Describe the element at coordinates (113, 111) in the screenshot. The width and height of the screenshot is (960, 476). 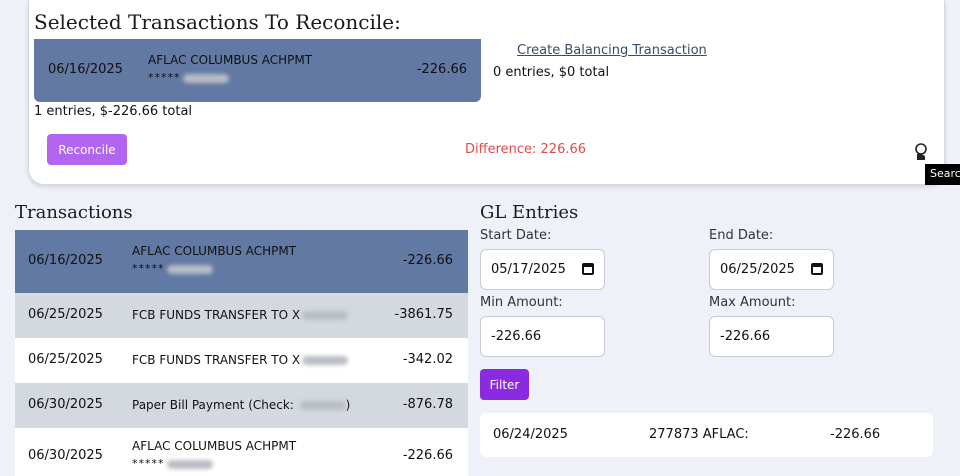
I see `selected-summary: 1 entries, $-226.66 total` at that location.